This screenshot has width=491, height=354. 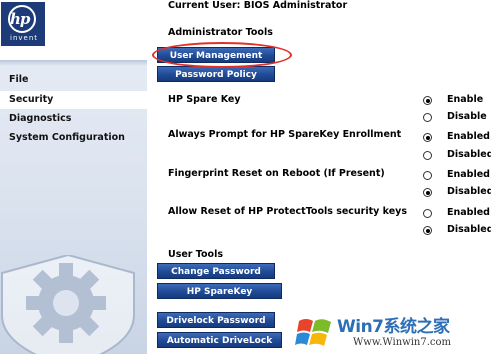 What do you see at coordinates (313, 332) in the screenshot?
I see `windows-logo-icon` at bounding box center [313, 332].